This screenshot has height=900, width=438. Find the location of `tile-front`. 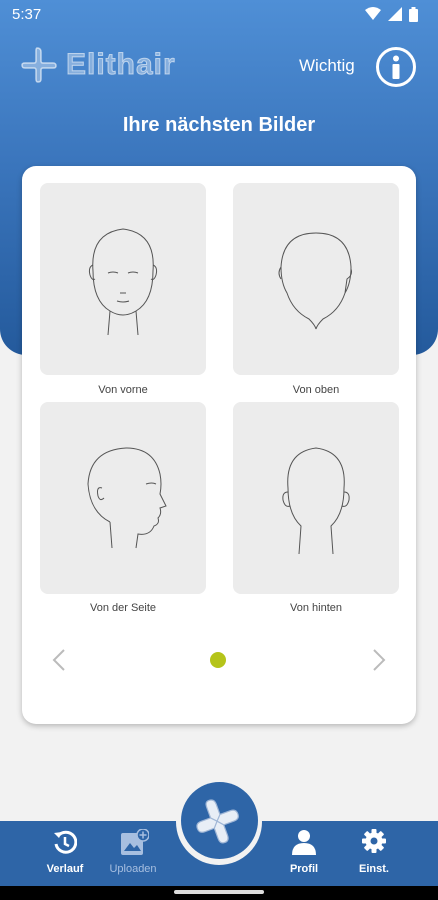

tile-front is located at coordinates (123, 279).